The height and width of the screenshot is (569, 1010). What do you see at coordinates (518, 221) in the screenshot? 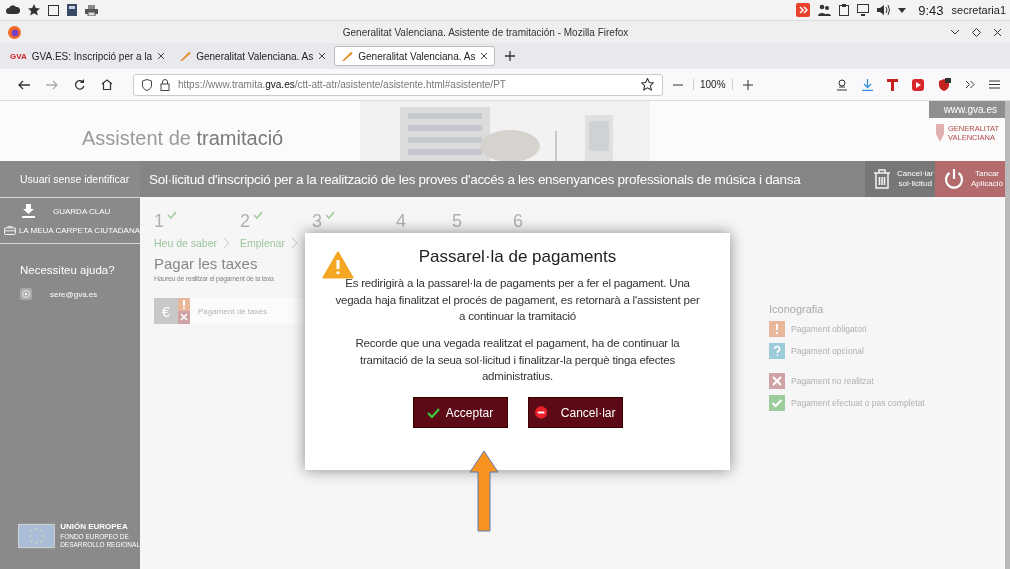
I see `step-number: 6` at bounding box center [518, 221].